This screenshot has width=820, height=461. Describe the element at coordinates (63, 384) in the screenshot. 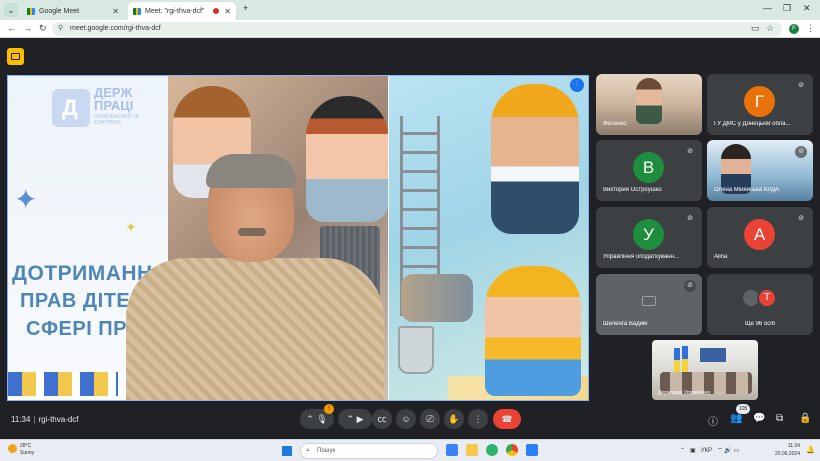

I see `decorative-strip` at that location.